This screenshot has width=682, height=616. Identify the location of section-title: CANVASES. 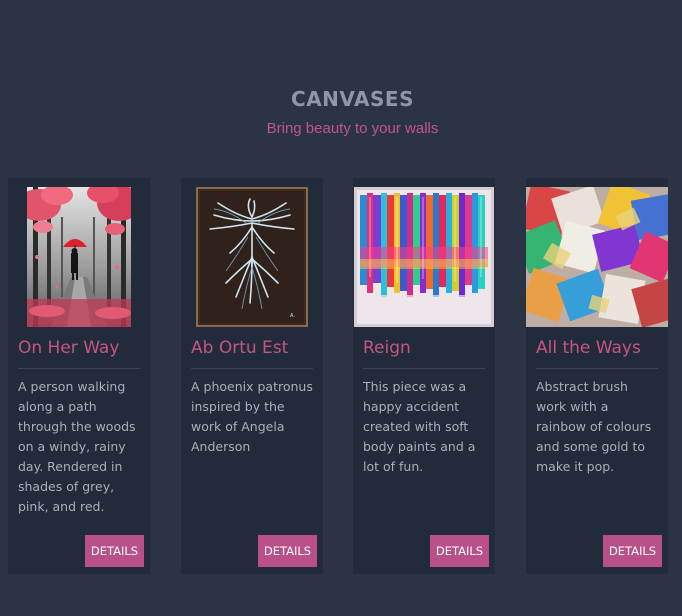
(352, 99).